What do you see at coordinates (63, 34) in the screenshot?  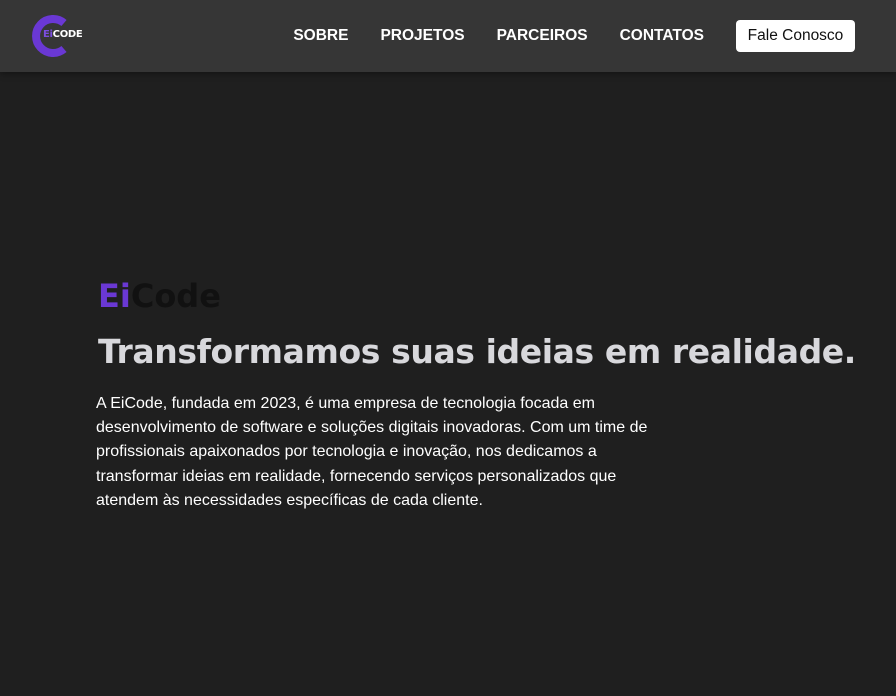 I see `logo-text: EiCODE` at bounding box center [63, 34].